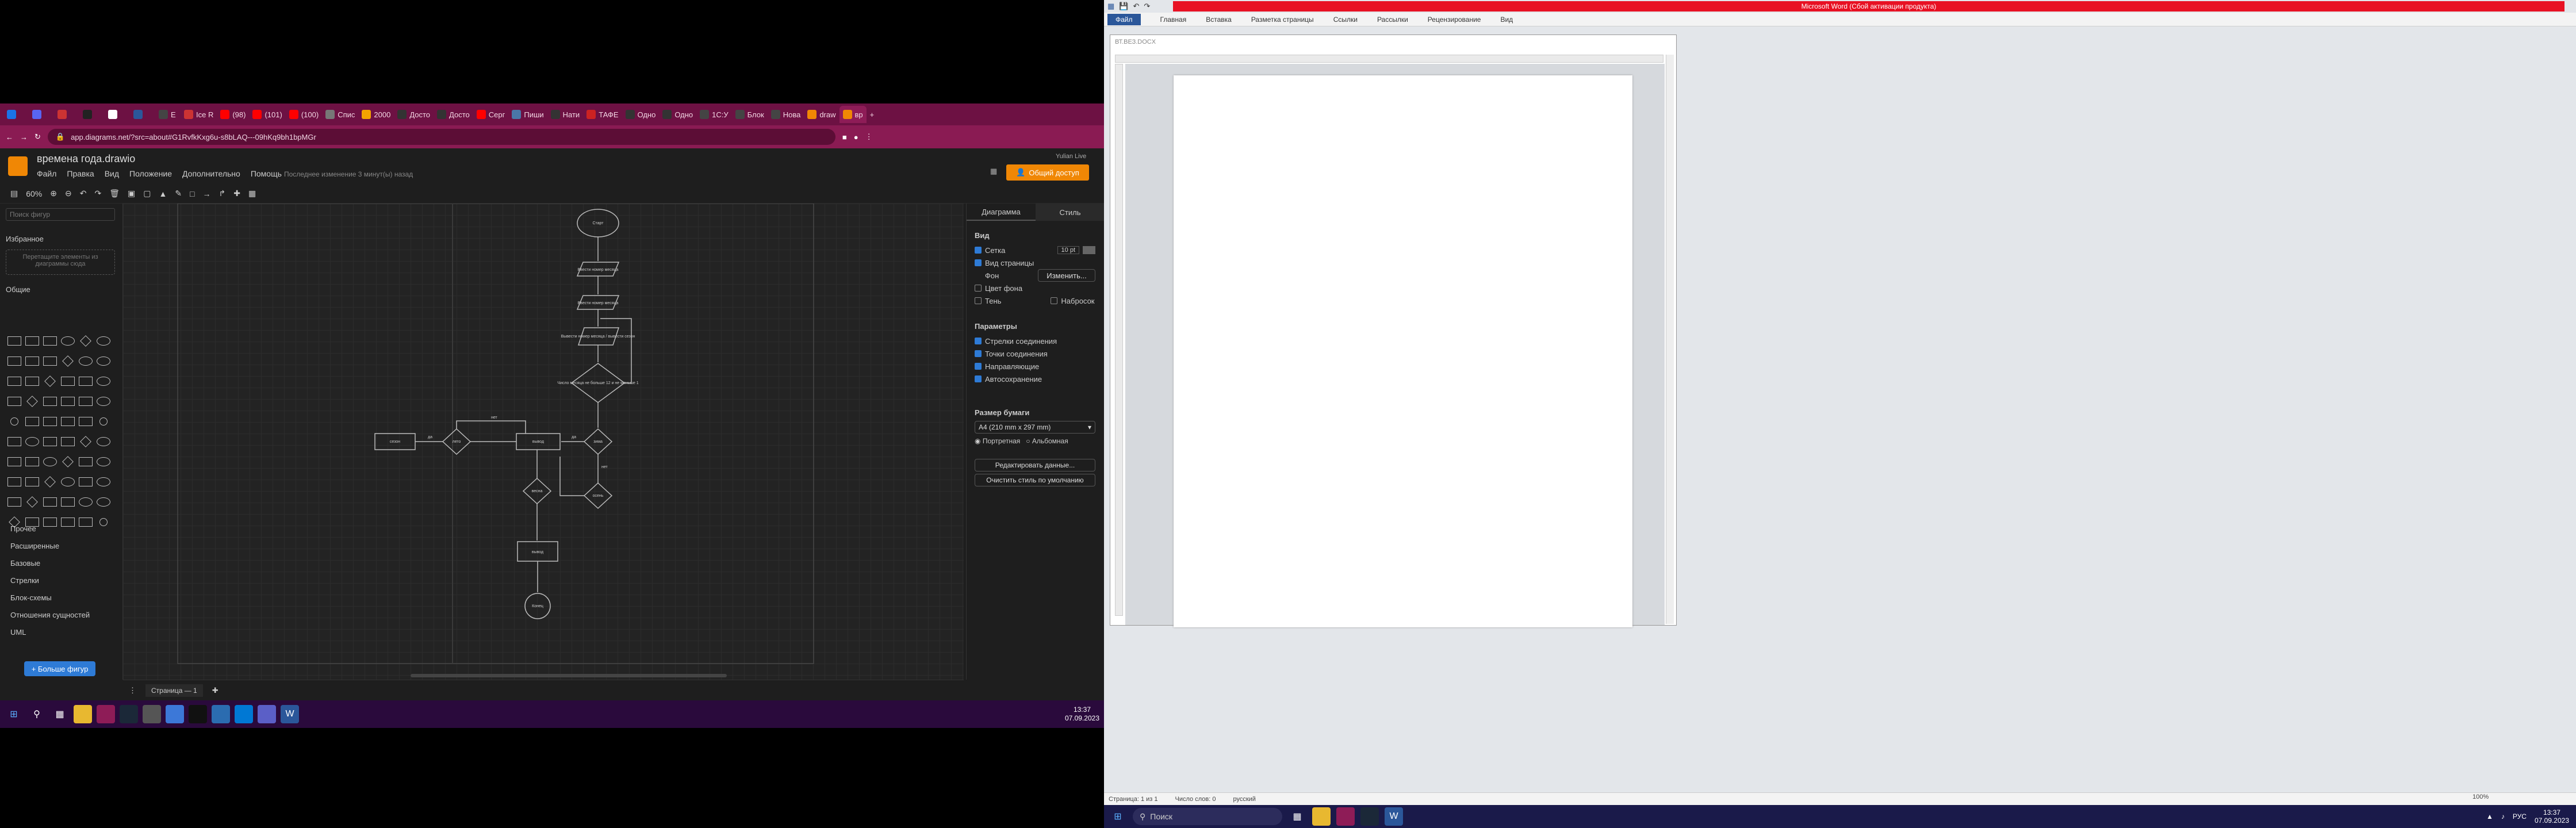 Image resolution: width=2576 pixels, height=828 pixels. What do you see at coordinates (37, 136) in the screenshot?
I see `reload-icon: ↻` at bounding box center [37, 136].